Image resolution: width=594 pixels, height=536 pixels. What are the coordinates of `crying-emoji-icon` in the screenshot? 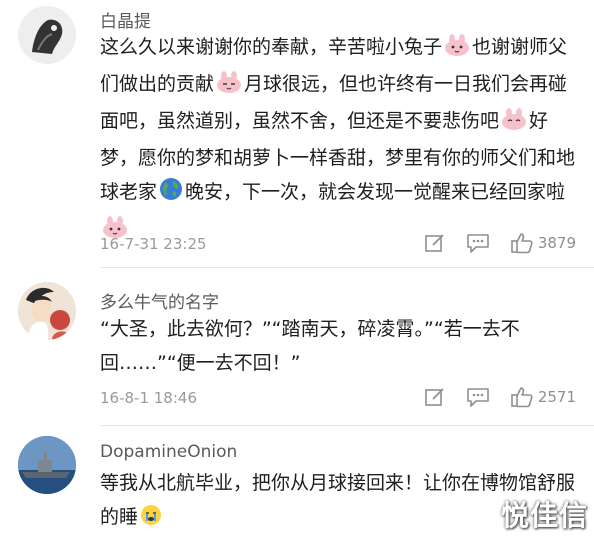 It's located at (151, 519).